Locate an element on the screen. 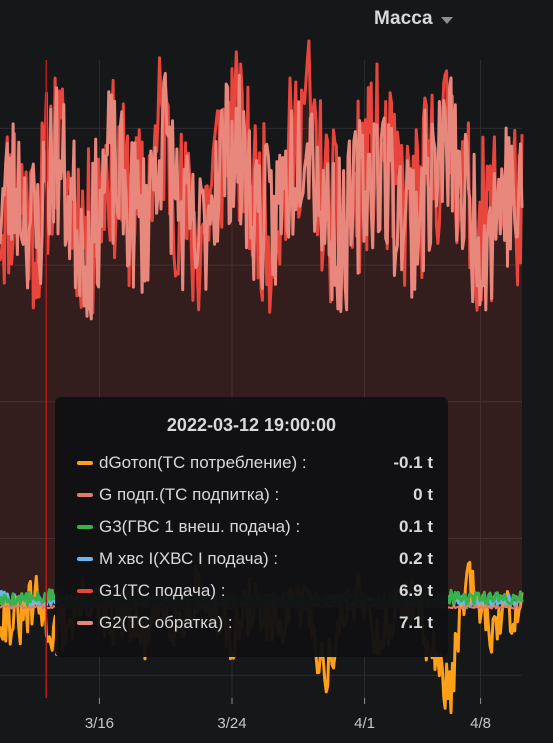 The width and height of the screenshot is (553, 743). tooltip-row: G2(ТС обратка) : 7.1 t is located at coordinates (255, 624).